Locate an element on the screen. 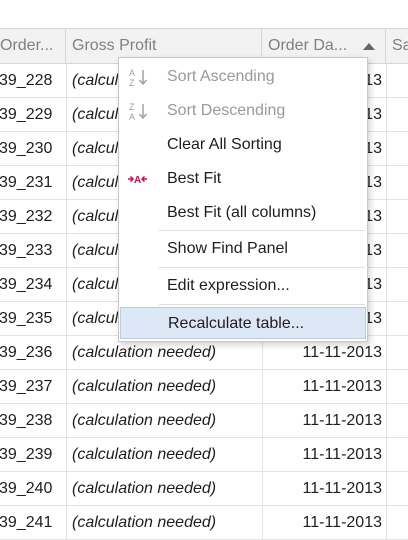 This screenshot has height=540, width=408. table-row: 39_237 (calculation needed) 11-11-2013 is located at coordinates (204, 387).